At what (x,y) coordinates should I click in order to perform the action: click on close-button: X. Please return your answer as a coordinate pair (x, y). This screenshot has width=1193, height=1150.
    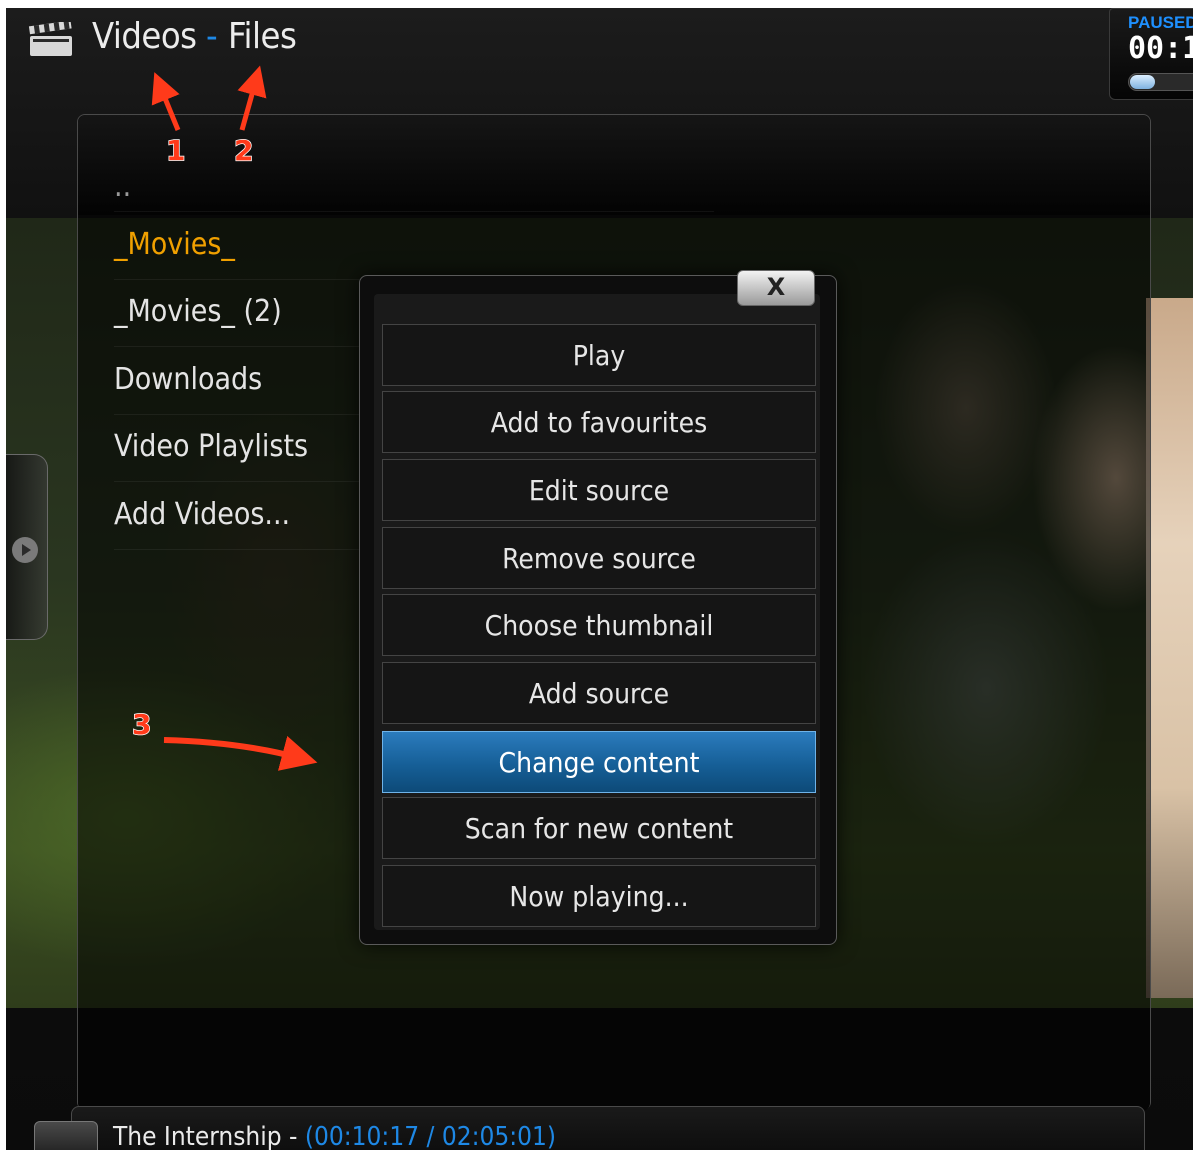
    Looking at the image, I should click on (776, 288).